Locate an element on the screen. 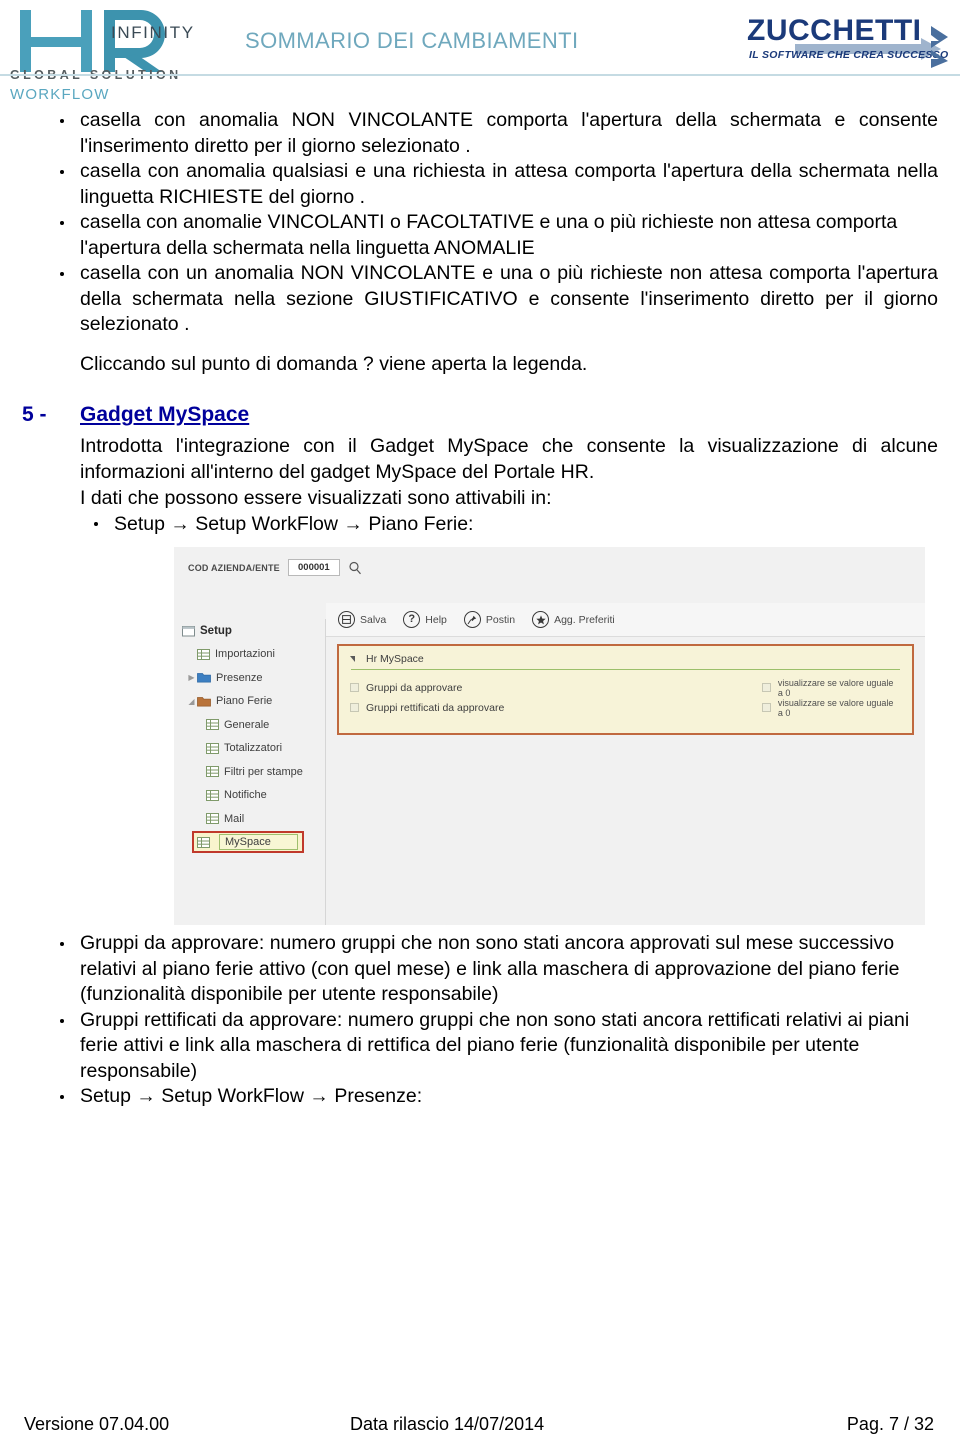 This screenshot has height=1435, width=960. tree-label: Setup is located at coordinates (216, 630).